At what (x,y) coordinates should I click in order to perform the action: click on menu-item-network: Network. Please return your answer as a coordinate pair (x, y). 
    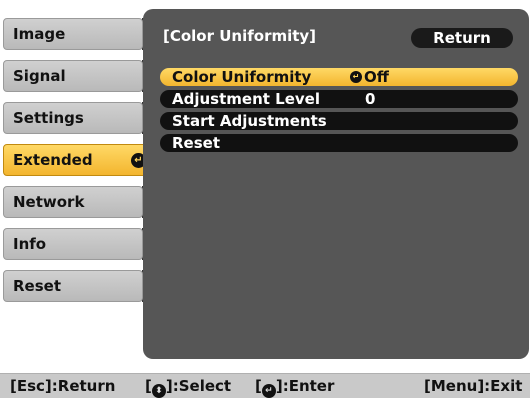
    Looking at the image, I should click on (73, 202).